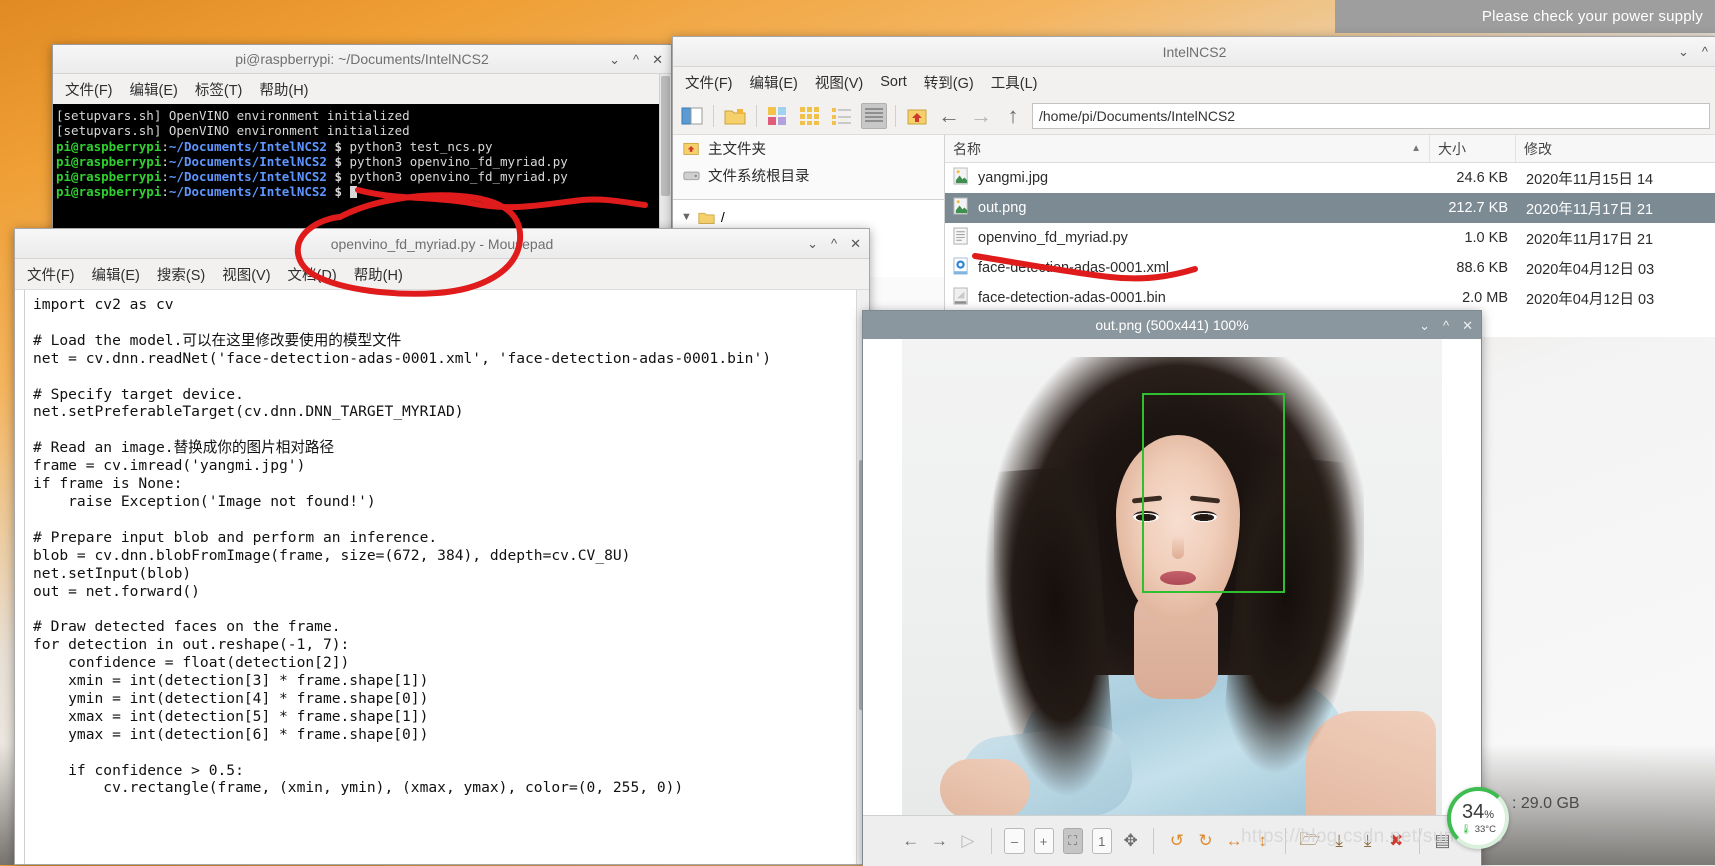 This screenshot has height=866, width=1715. What do you see at coordinates (940, 841) in the screenshot?
I see `next-image-button: →` at bounding box center [940, 841].